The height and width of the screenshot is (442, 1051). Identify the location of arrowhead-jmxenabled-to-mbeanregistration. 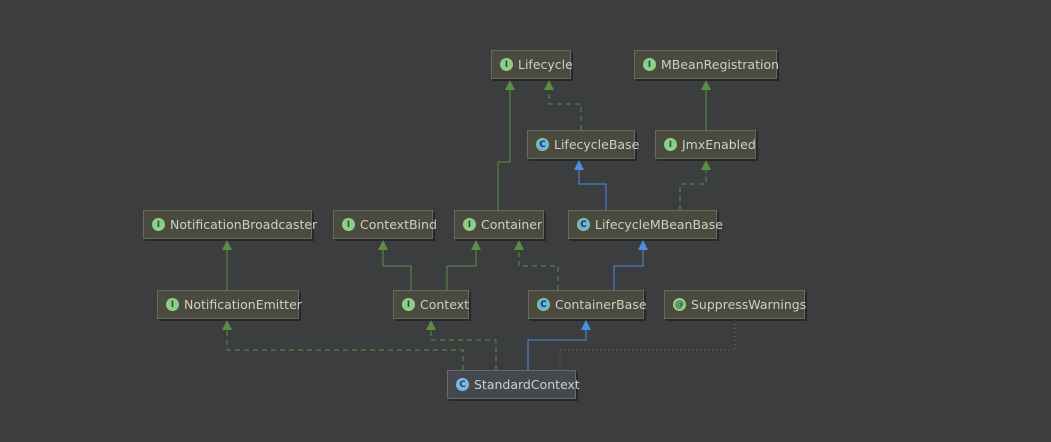
(706, 85).